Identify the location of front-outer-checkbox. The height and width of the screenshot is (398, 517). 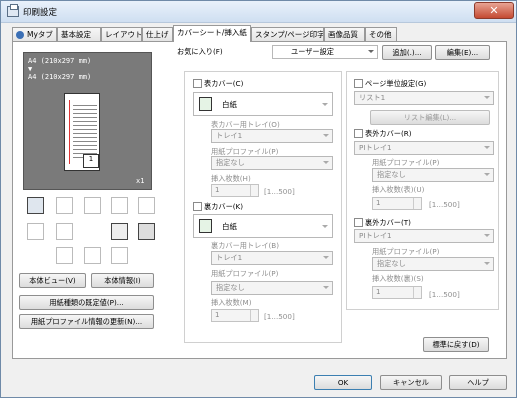
(358, 133).